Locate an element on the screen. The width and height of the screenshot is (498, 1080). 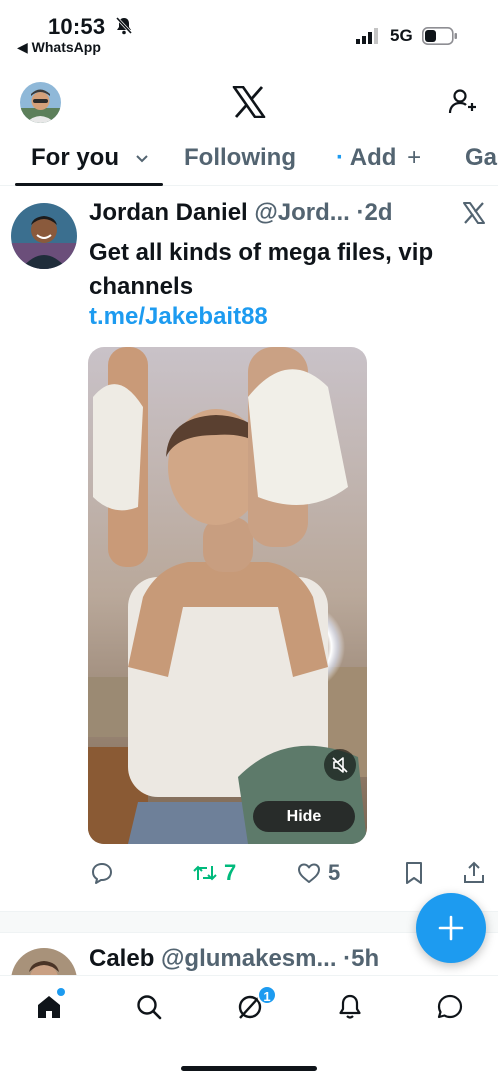
tab-add: · Add + is located at coordinates (378, 158).